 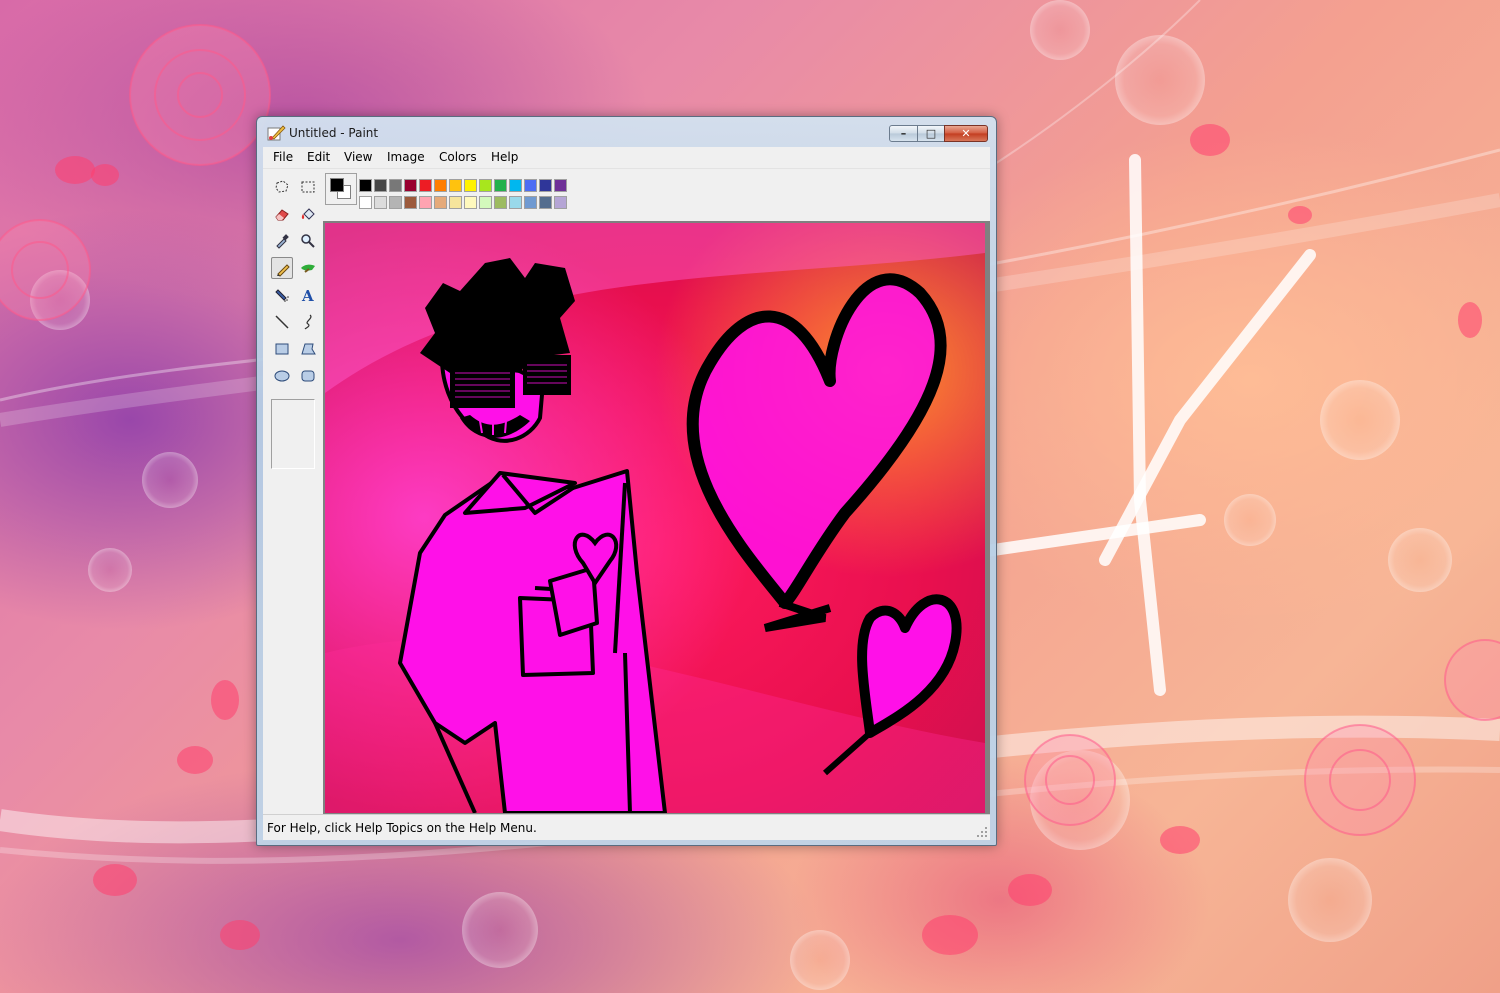 What do you see at coordinates (293, 434) in the screenshot?
I see `tool-options-box` at bounding box center [293, 434].